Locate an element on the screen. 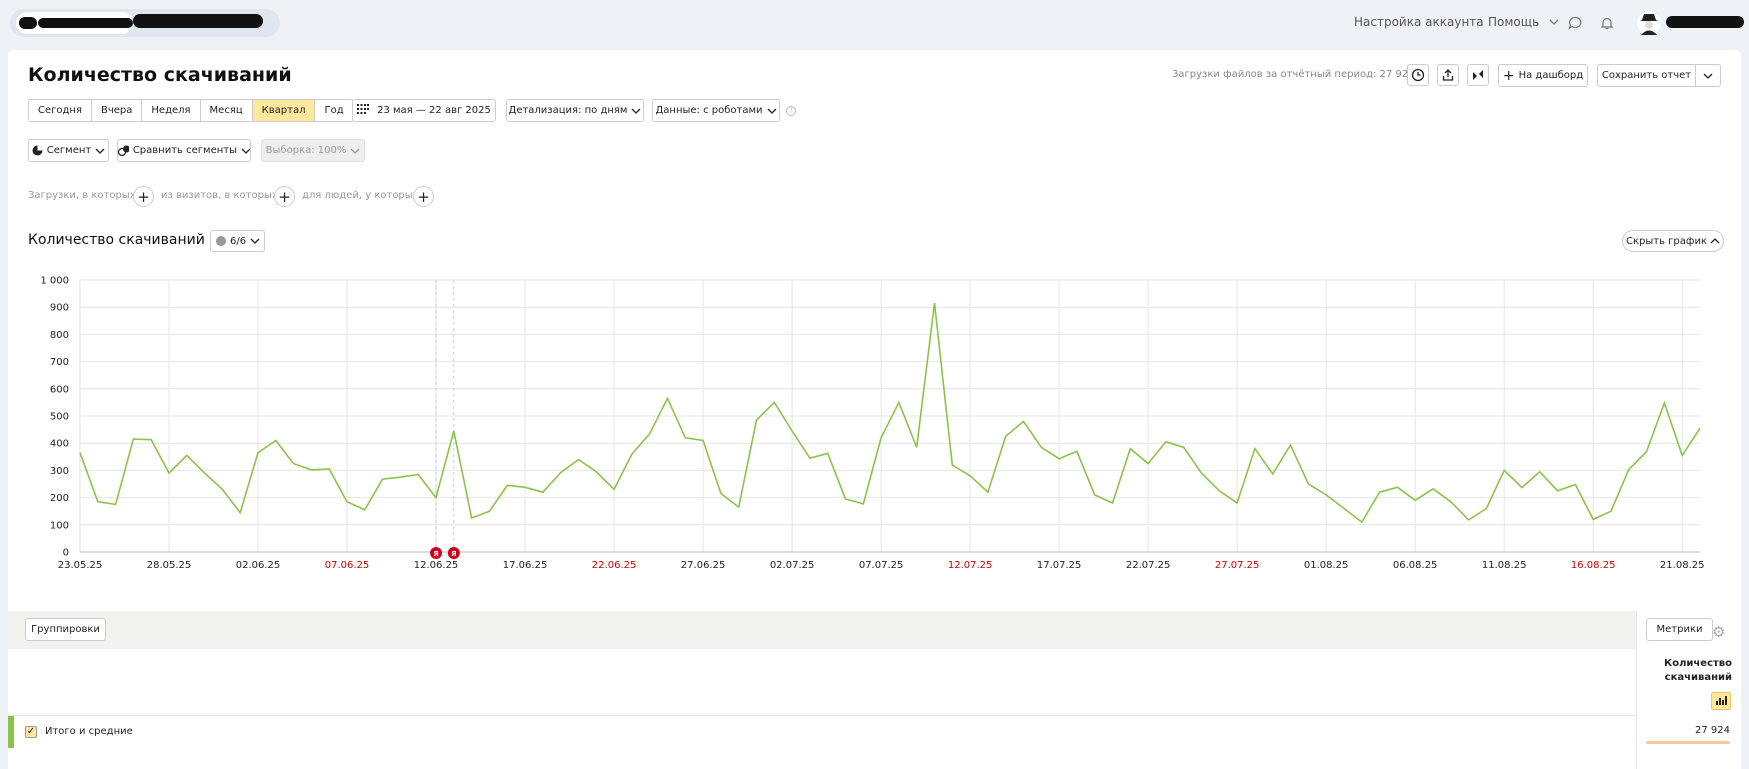  x-tick-label: 23.05.25 is located at coordinates (80, 565).